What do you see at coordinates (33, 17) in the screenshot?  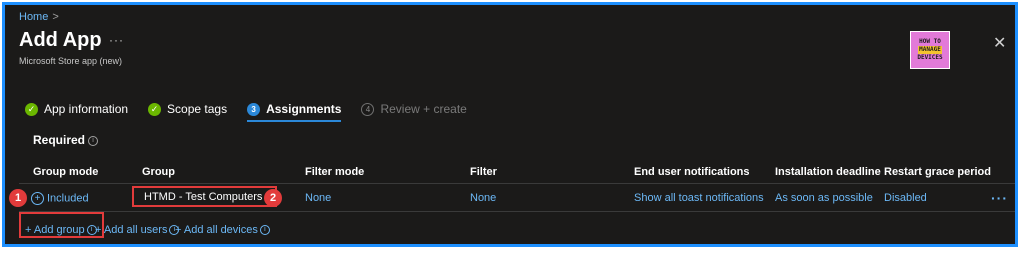 I see `breadcrumb-home-link: Home` at bounding box center [33, 17].